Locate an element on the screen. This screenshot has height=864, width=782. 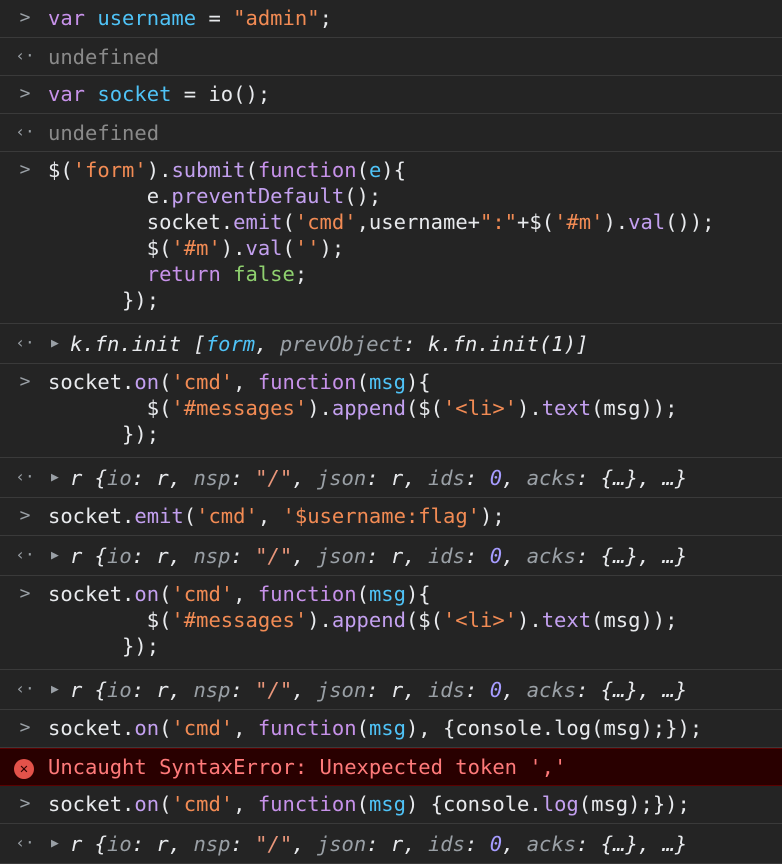
code-line: e.preventDefault(); is located at coordinates (215, 196).